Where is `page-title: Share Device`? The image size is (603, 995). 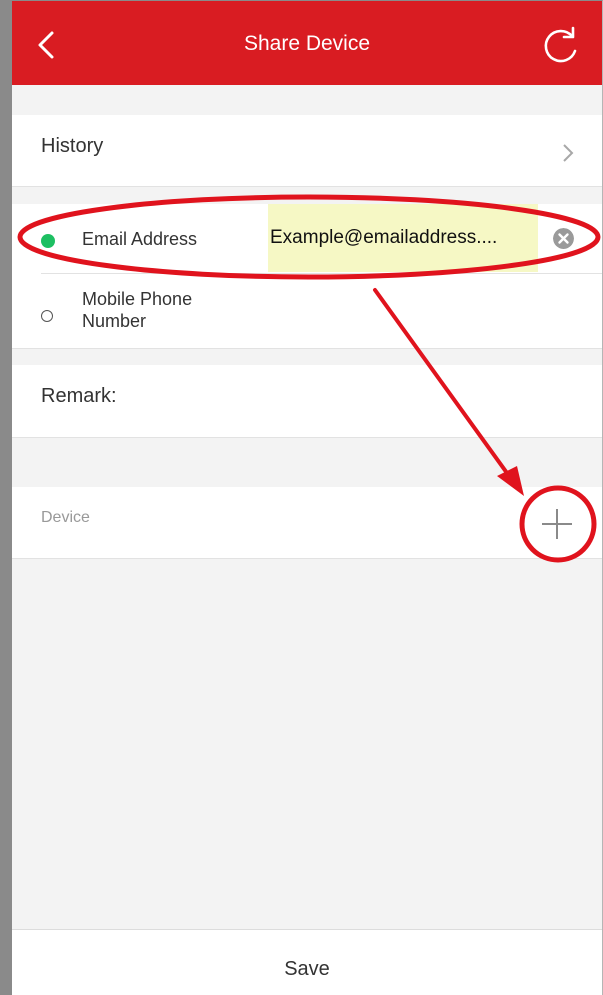
page-title: Share Device is located at coordinates (307, 43).